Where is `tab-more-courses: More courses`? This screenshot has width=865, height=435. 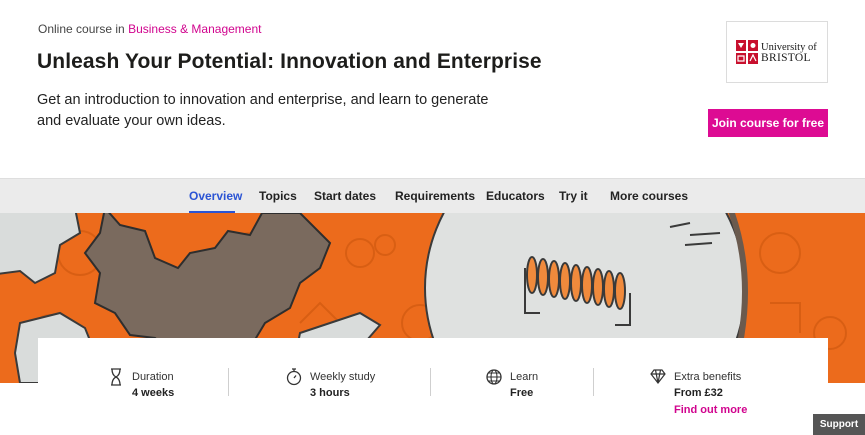 tab-more-courses: More courses is located at coordinates (649, 196).